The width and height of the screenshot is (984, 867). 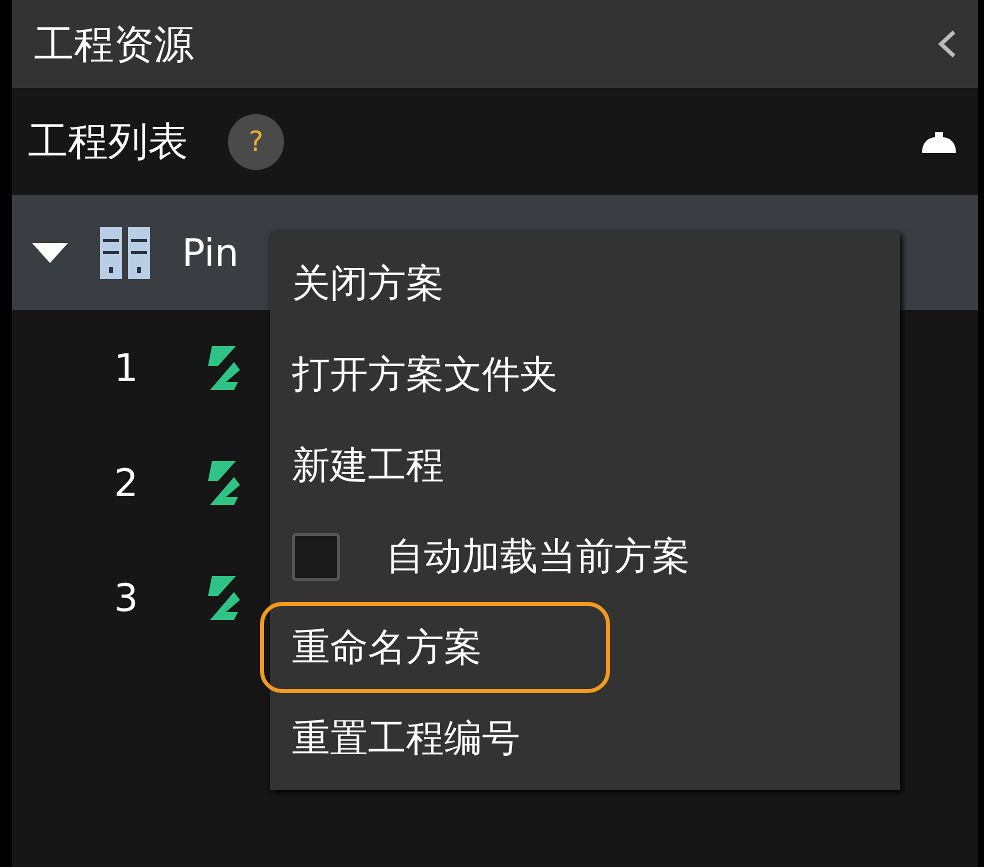 I want to click on solution-name: Pin, so click(x=210, y=252).